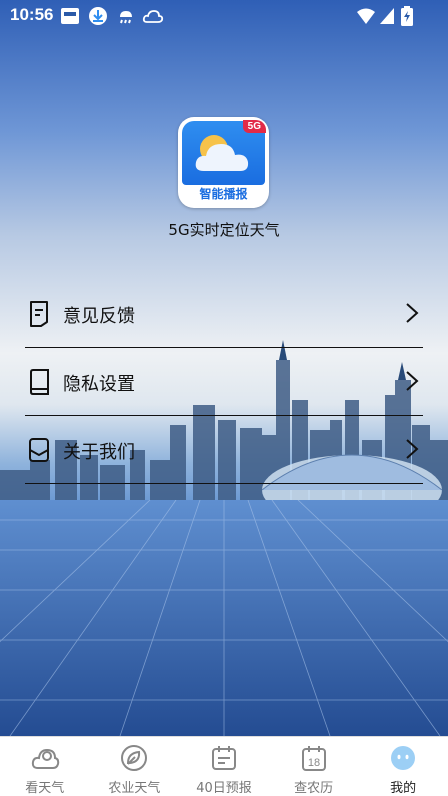  Describe the element at coordinates (126, 17) in the screenshot. I see `rain-cloud-icon` at that location.